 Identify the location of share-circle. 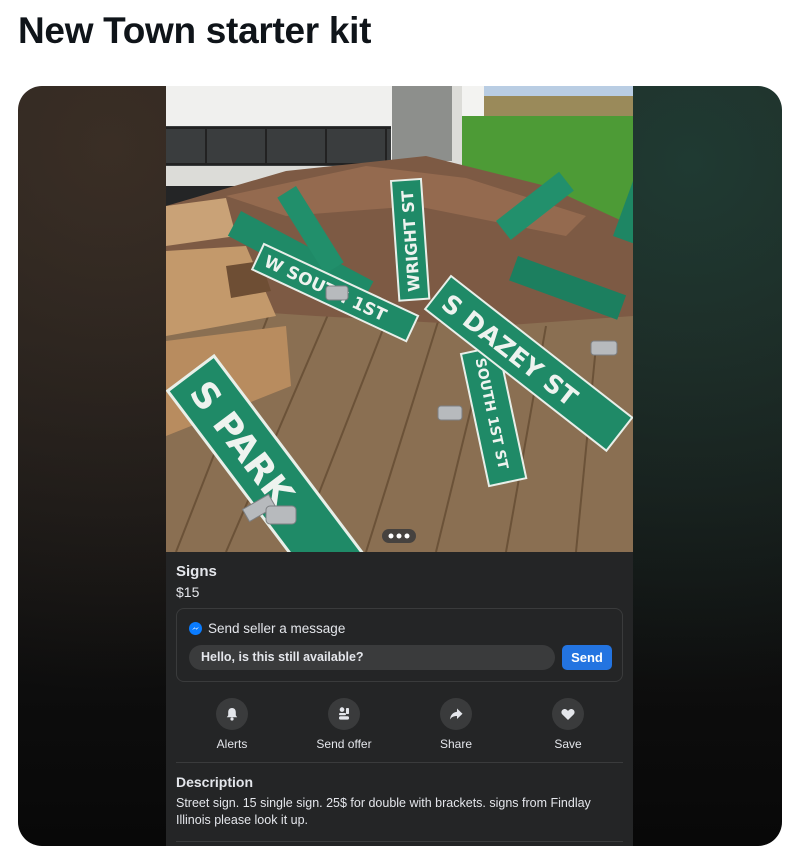
(456, 714).